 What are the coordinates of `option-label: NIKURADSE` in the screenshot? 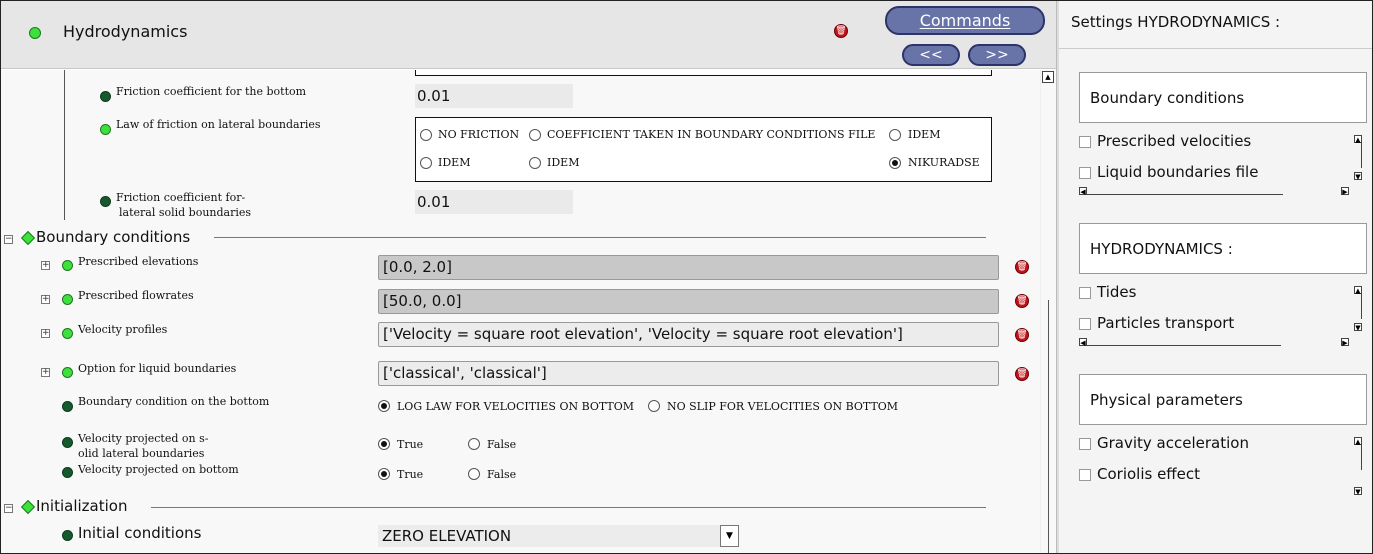 It's located at (944, 162).